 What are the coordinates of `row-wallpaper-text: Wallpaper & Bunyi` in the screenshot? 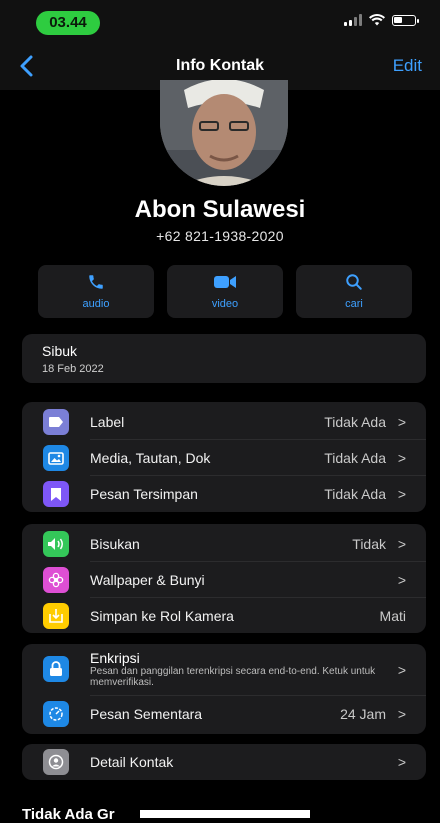 It's located at (147, 580).